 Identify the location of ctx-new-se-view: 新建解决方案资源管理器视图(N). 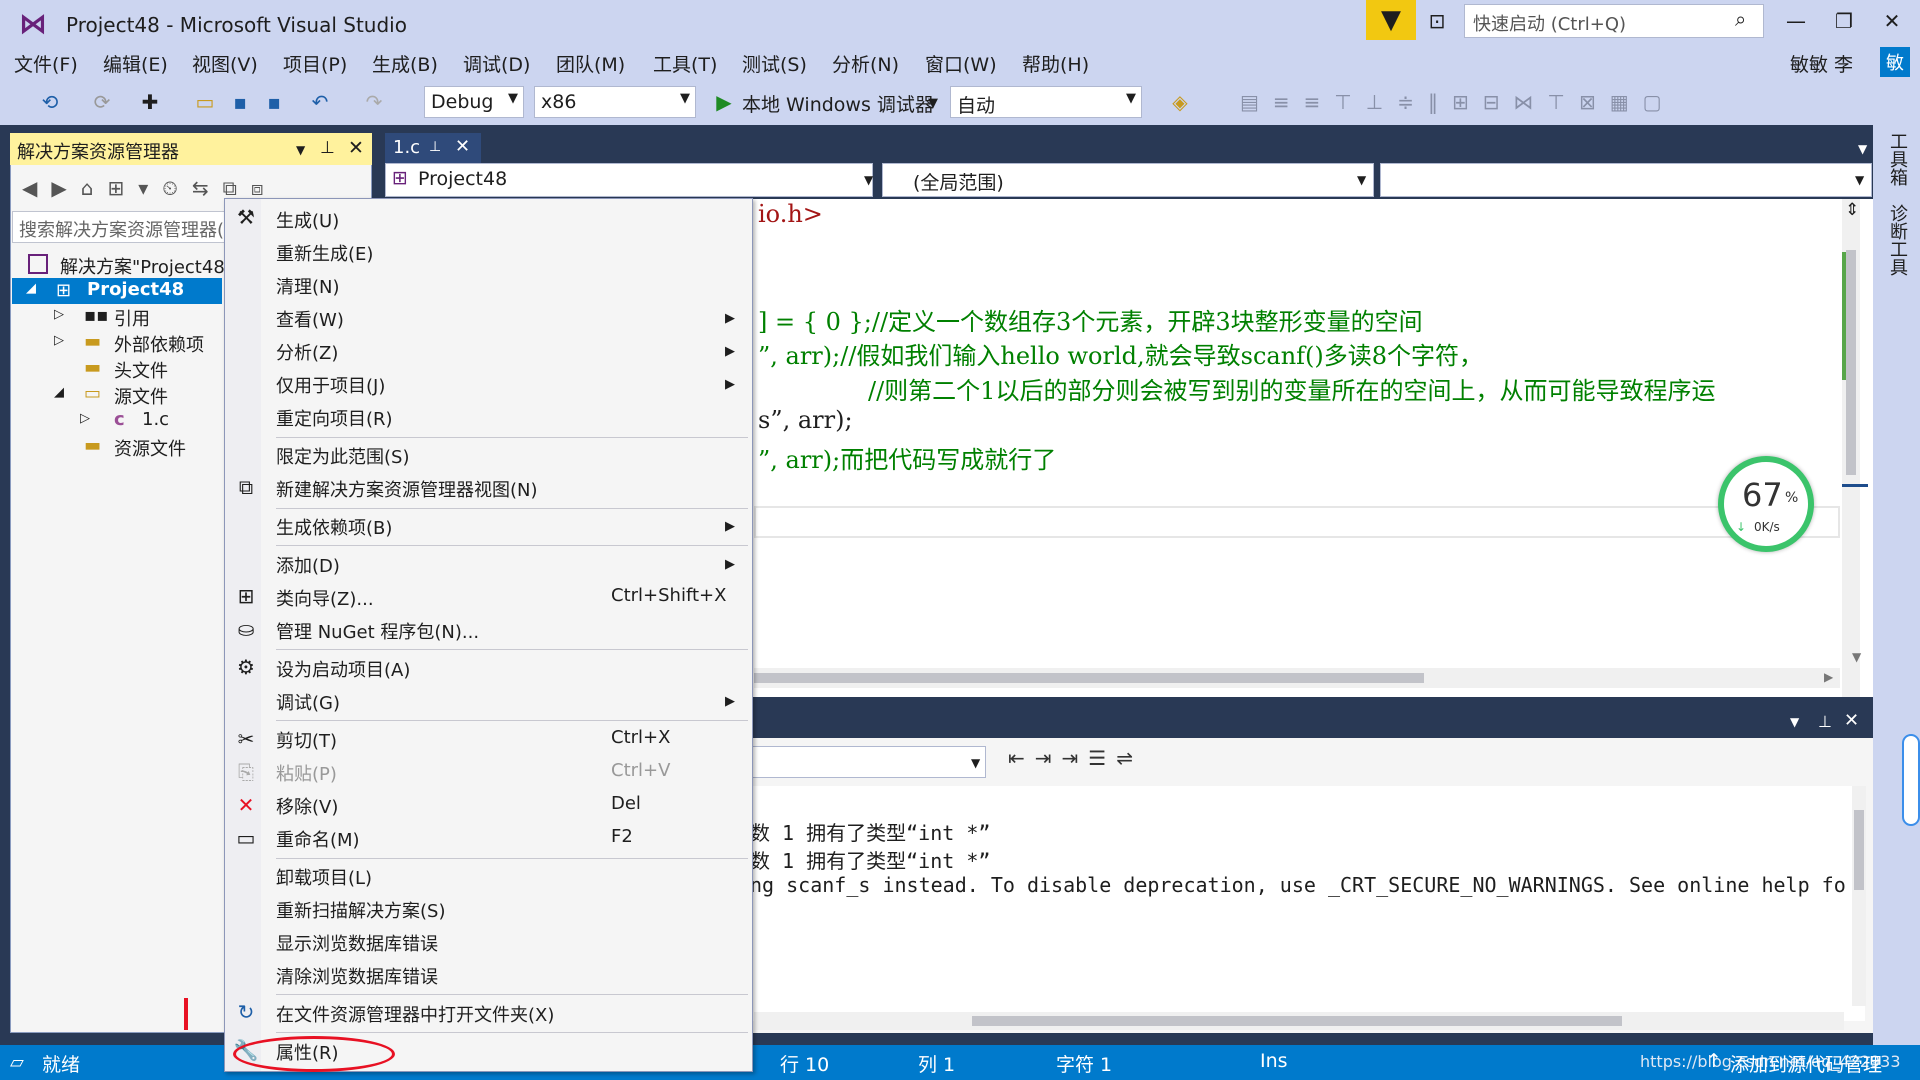
(407, 489).